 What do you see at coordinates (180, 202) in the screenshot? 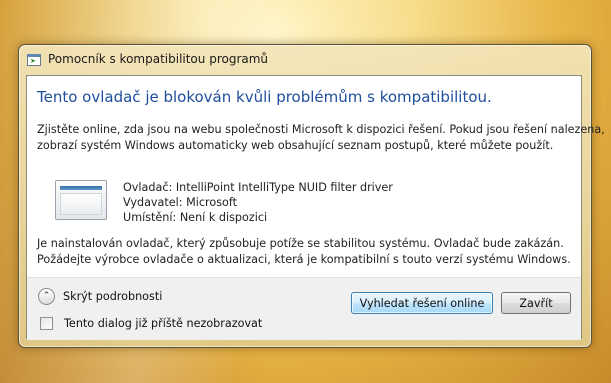
I see `driver-publisher: Vydavatel: Microsoft` at bounding box center [180, 202].